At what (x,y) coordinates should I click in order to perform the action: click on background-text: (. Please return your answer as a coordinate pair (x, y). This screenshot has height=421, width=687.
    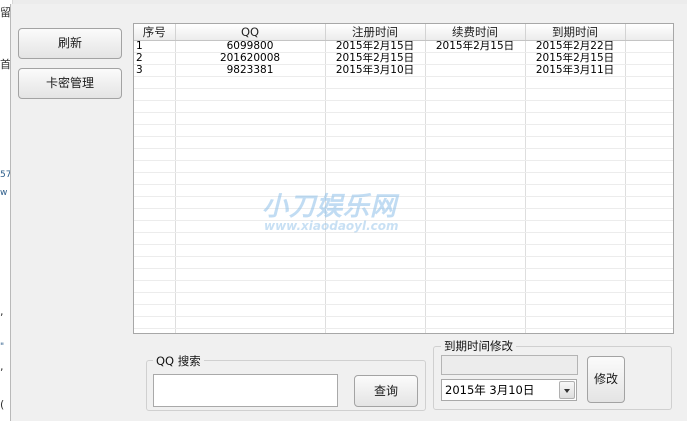
    Looking at the image, I should click on (2, 404).